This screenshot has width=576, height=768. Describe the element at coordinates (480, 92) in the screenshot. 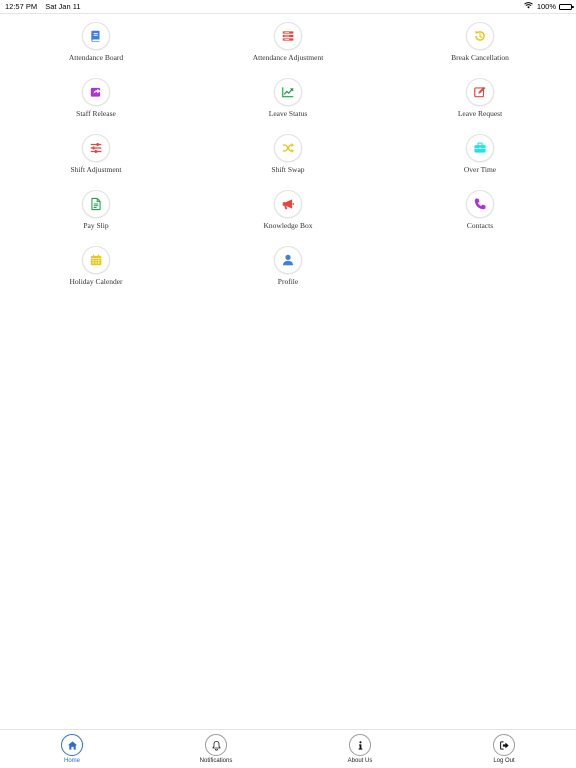

I see `edit-icon` at that location.